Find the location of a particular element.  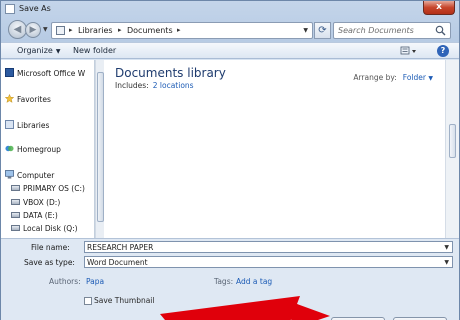

command-bar: Organize ▼ New folder ? is located at coordinates (230, 50).